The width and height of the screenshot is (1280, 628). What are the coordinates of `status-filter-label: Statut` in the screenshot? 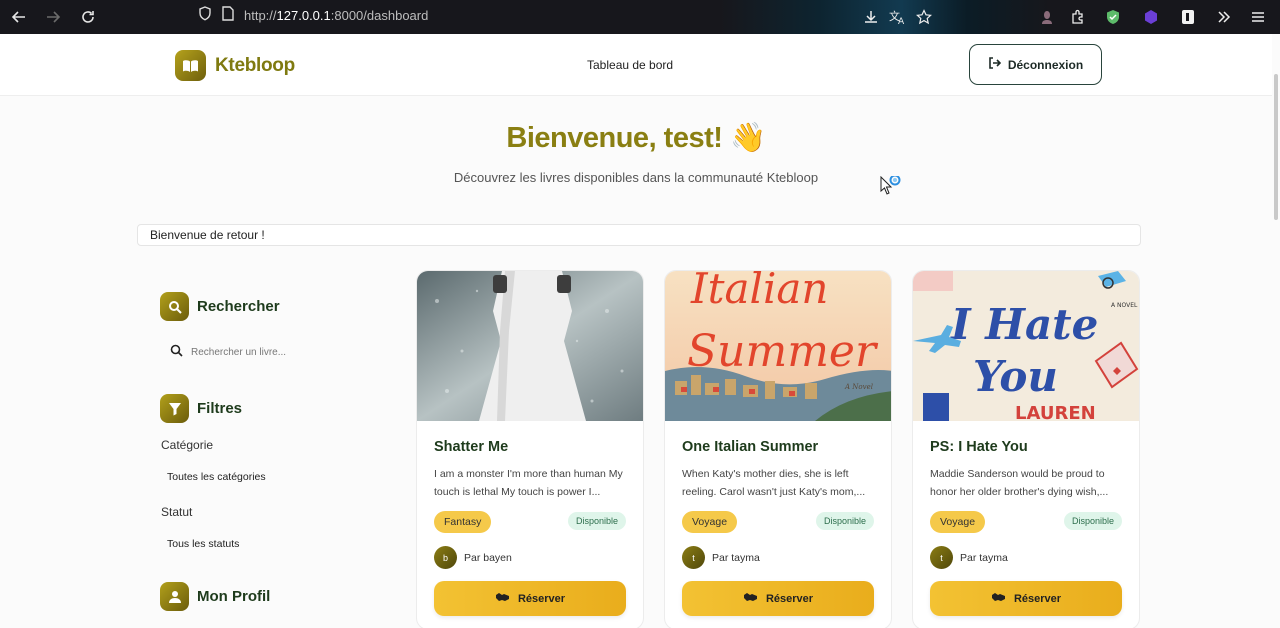 It's located at (177, 512).